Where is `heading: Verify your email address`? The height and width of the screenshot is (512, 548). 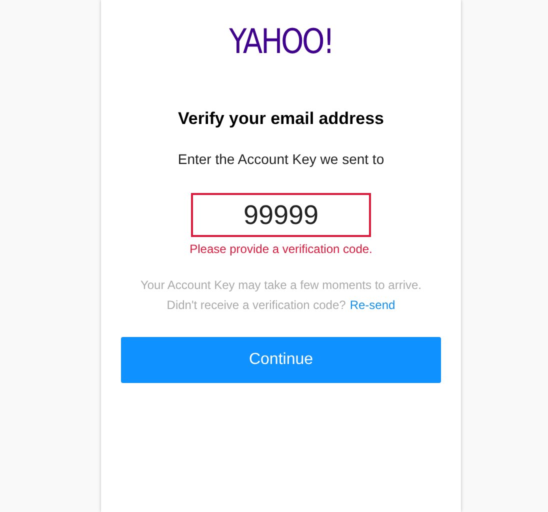
heading: Verify your email address is located at coordinates (281, 119).